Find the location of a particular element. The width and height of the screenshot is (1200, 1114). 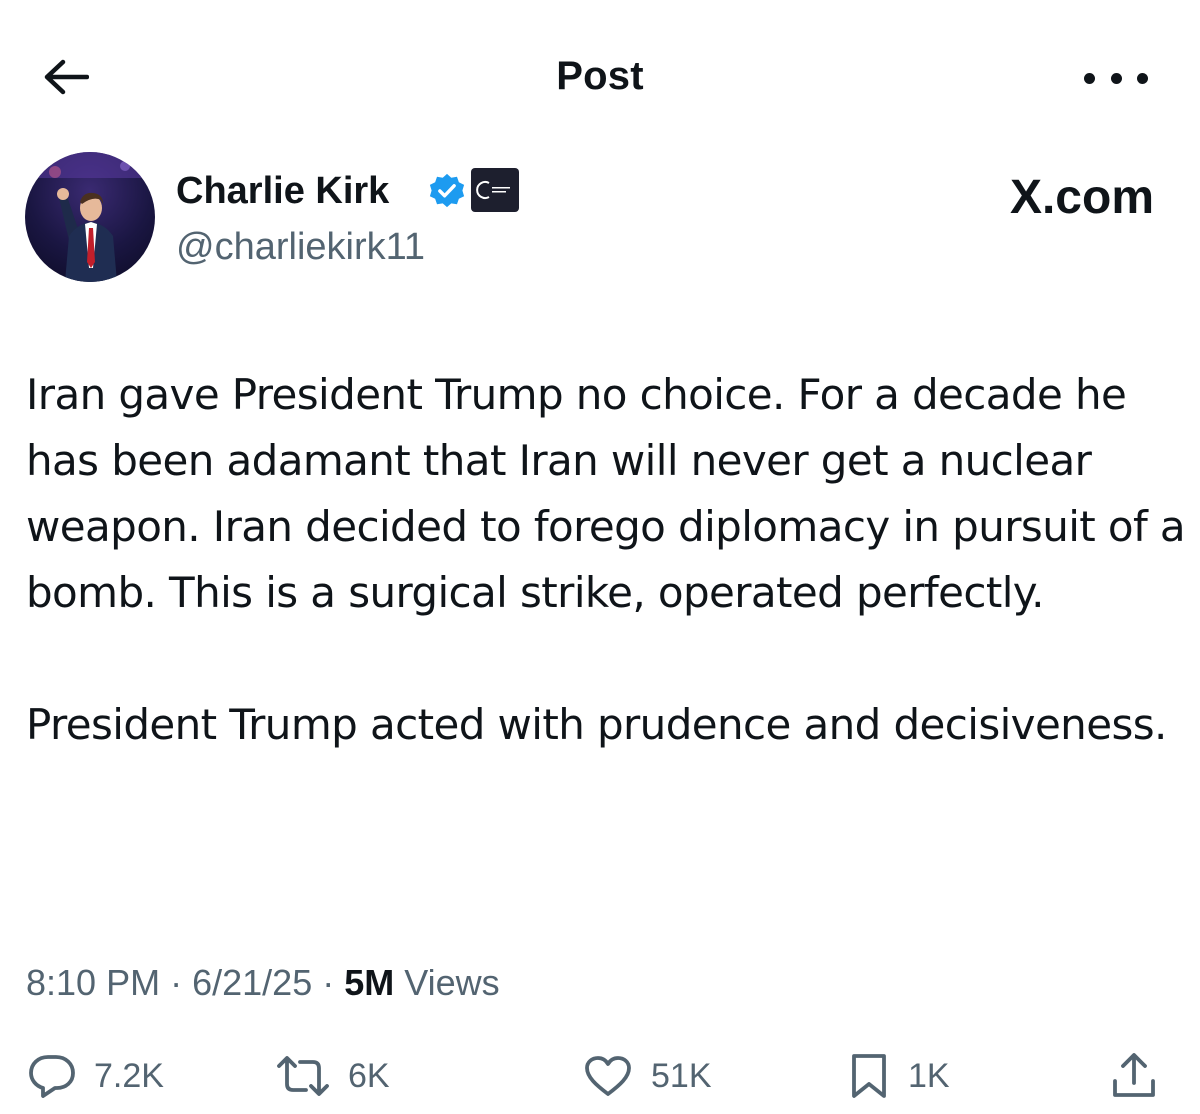

page-title: Post is located at coordinates (600, 76).